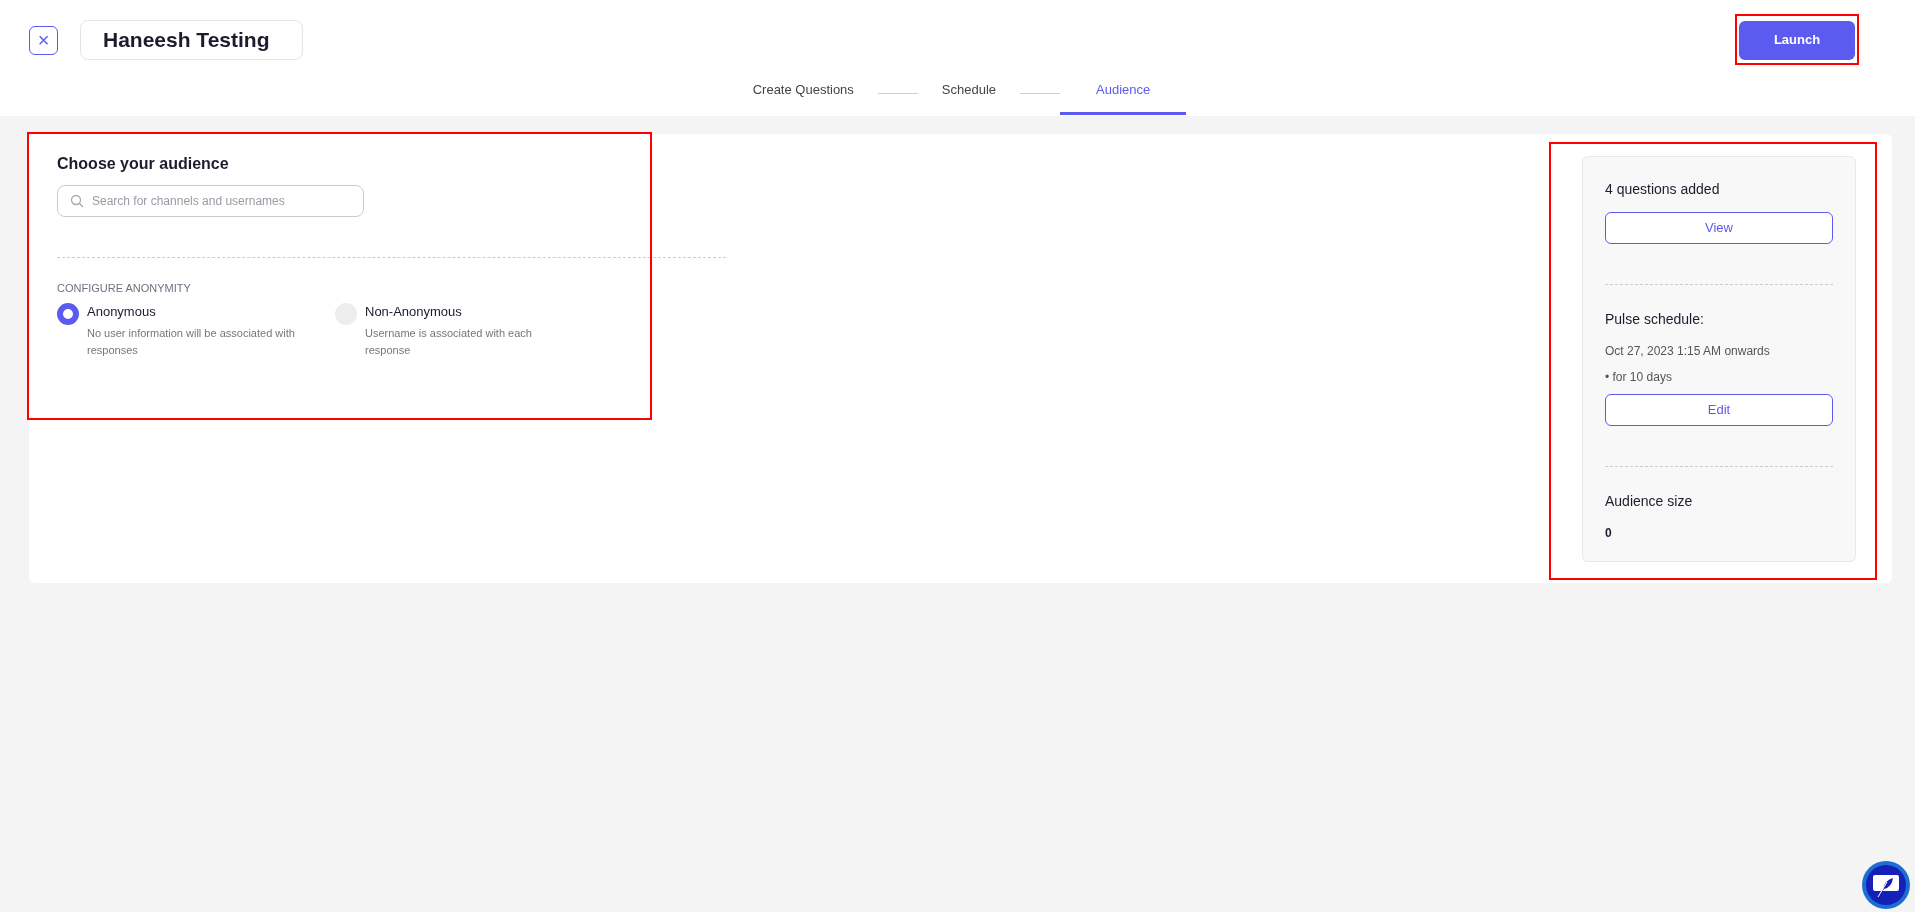  What do you see at coordinates (43, 40) in the screenshot?
I see `close-button: ×` at bounding box center [43, 40].